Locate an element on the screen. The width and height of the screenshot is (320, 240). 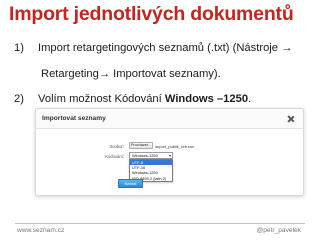
step-2: 2) Volím možnost Kódování Windows –1250. is located at coordinates (132, 99).